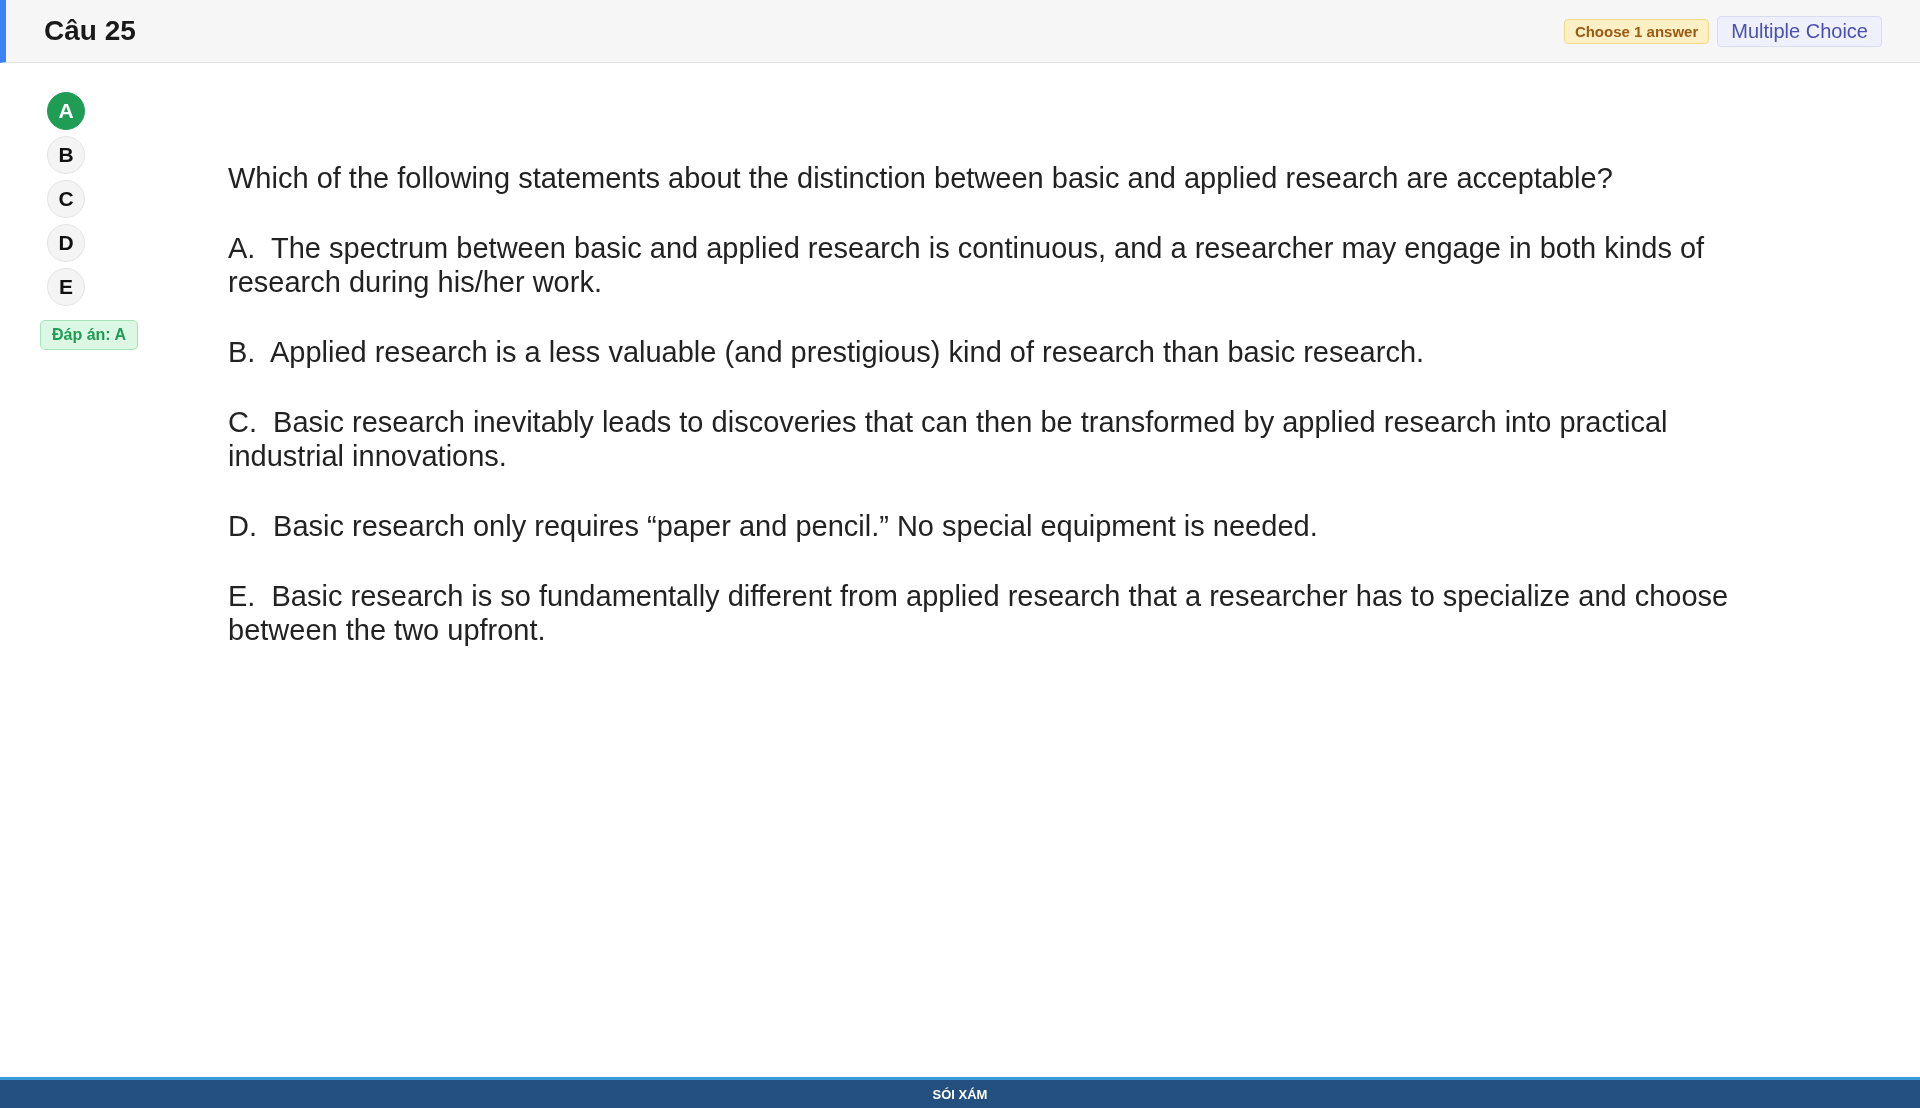 The height and width of the screenshot is (1108, 1920). Describe the element at coordinates (66, 243) in the screenshot. I see `answer-choice: D` at that location.